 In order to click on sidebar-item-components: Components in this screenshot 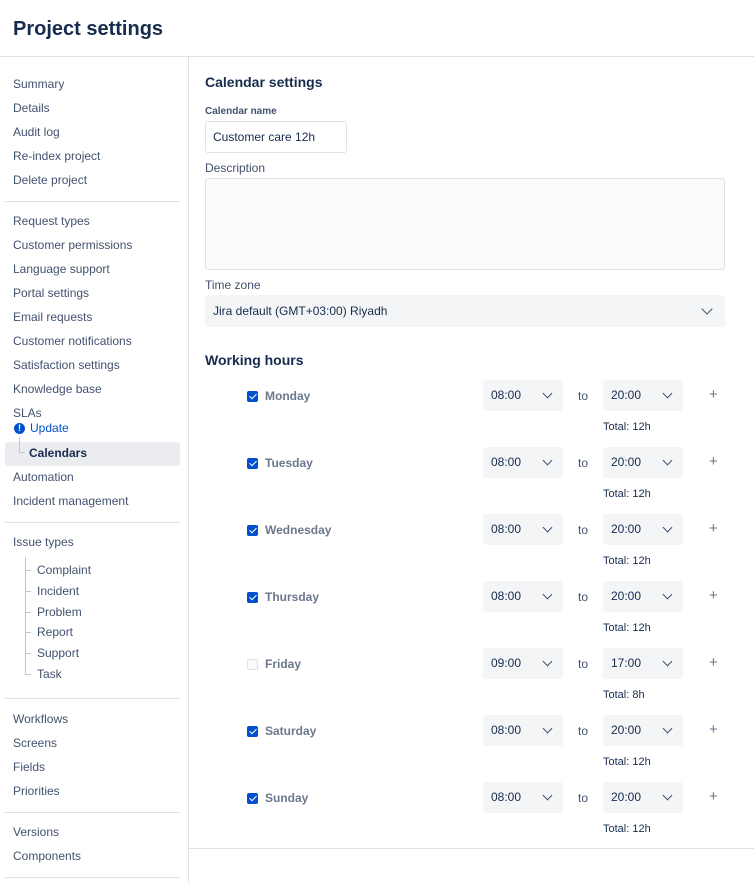, I will do `click(47, 856)`.